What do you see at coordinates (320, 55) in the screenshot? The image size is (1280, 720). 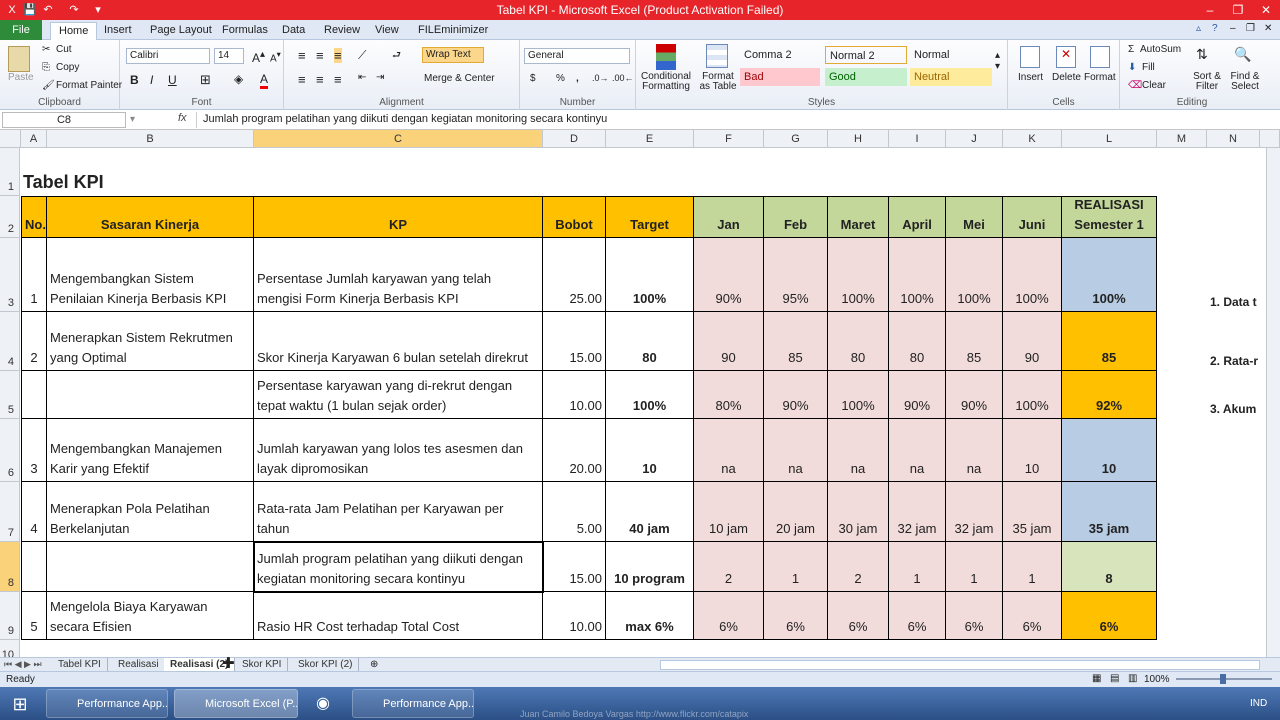 I see `align-middle-icon: ≡` at bounding box center [320, 55].